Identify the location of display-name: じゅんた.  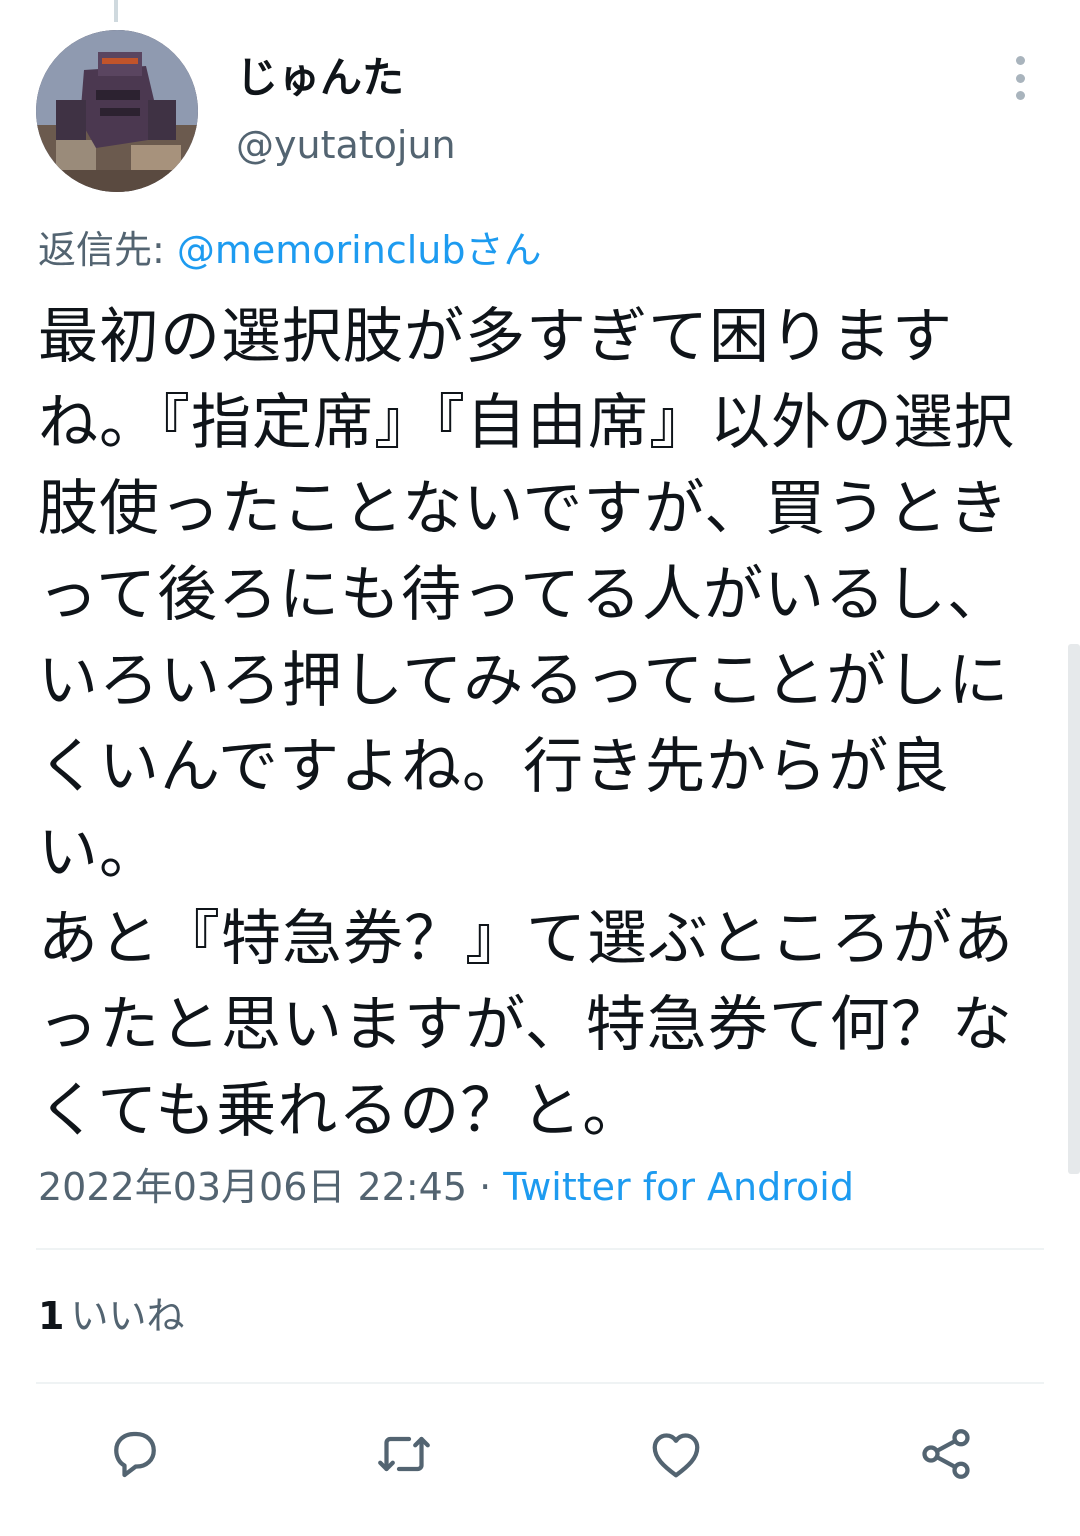
(320, 78).